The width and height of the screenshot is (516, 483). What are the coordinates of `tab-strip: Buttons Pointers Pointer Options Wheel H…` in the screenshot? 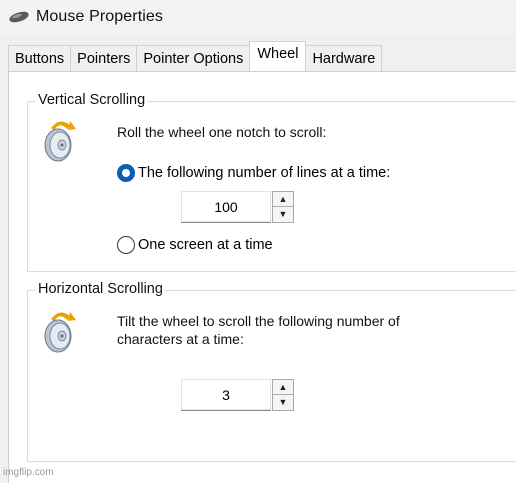 It's located at (195, 56).